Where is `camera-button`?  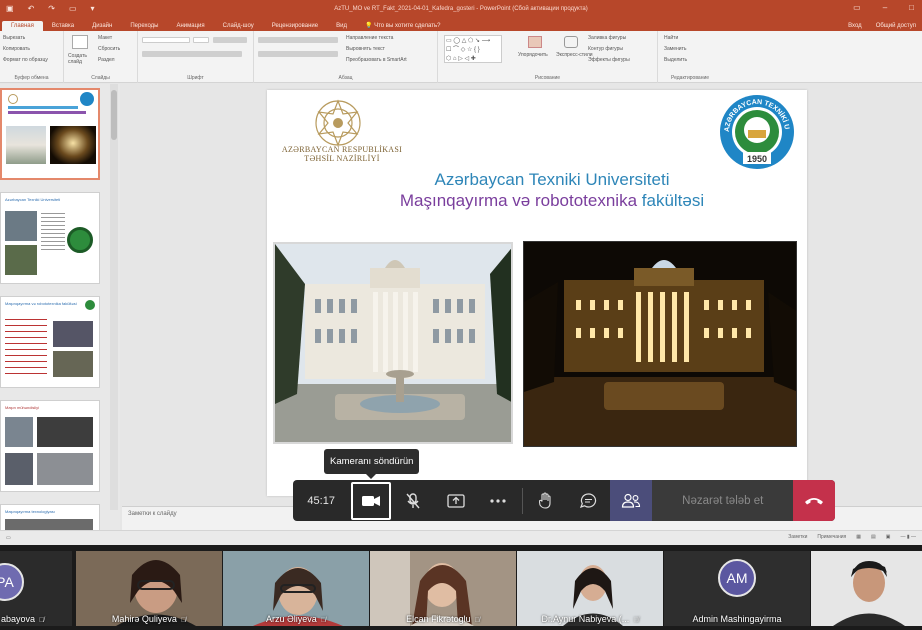
camera-button is located at coordinates (371, 500).